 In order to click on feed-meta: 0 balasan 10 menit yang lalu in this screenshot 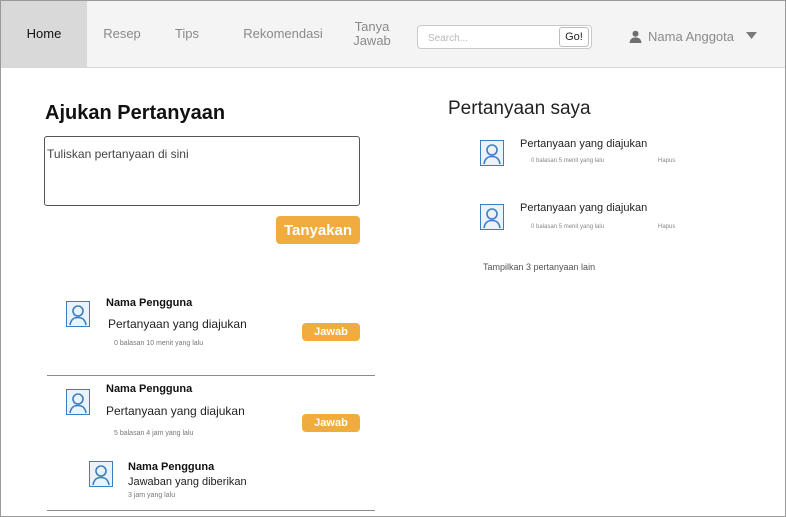, I will do `click(159, 343)`.